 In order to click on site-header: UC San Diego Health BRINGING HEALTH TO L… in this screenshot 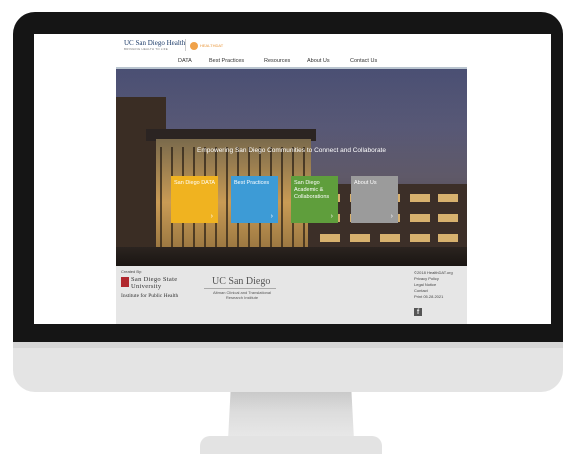, I will do `click(291, 45)`.